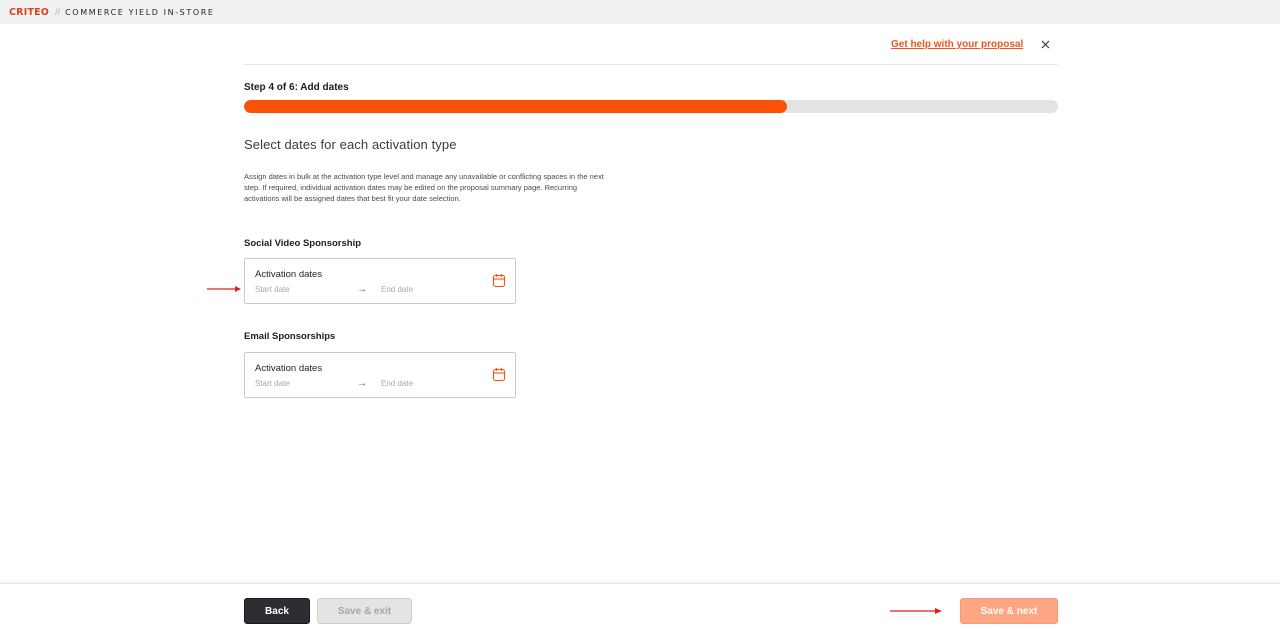  Describe the element at coordinates (515, 106) in the screenshot. I see `progress-fill` at that location.